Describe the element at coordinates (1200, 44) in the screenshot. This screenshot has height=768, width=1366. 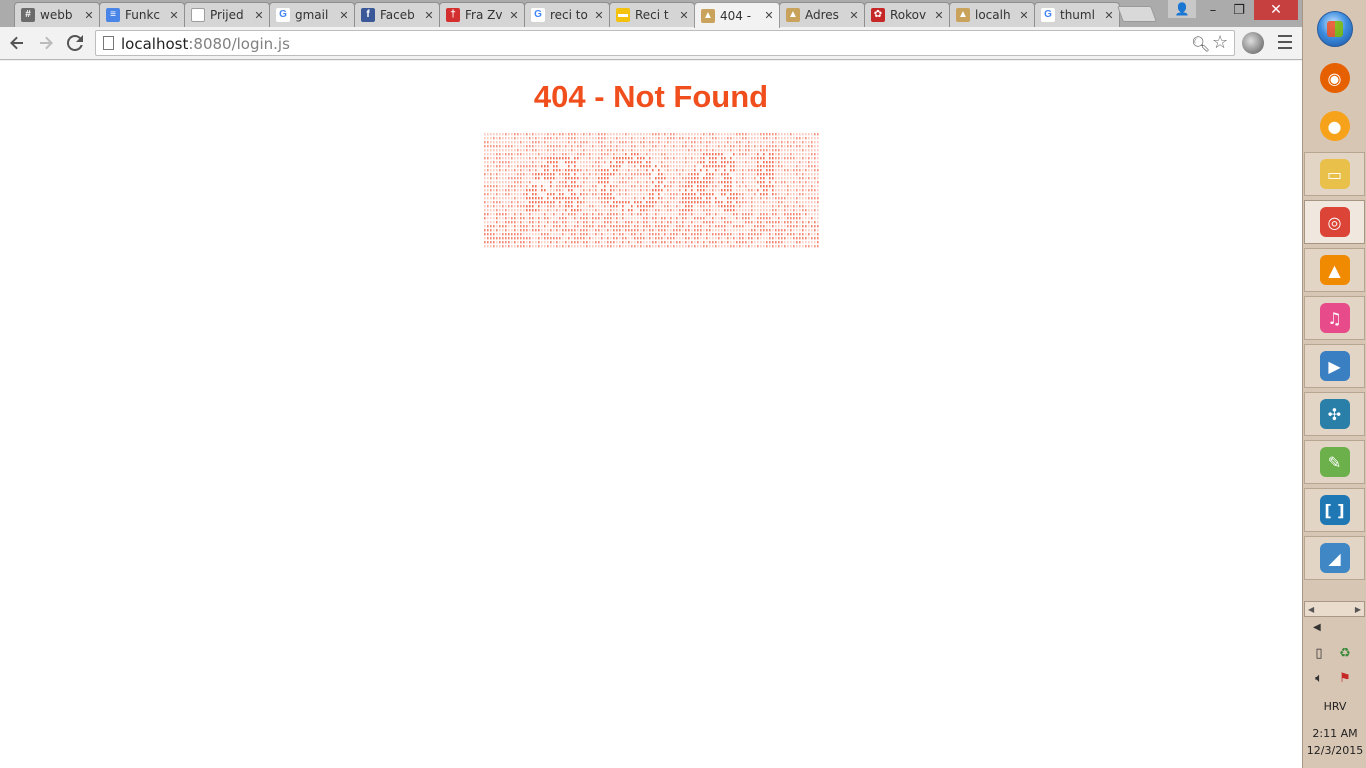
I see `zoom-icon: 🔍︎` at that location.